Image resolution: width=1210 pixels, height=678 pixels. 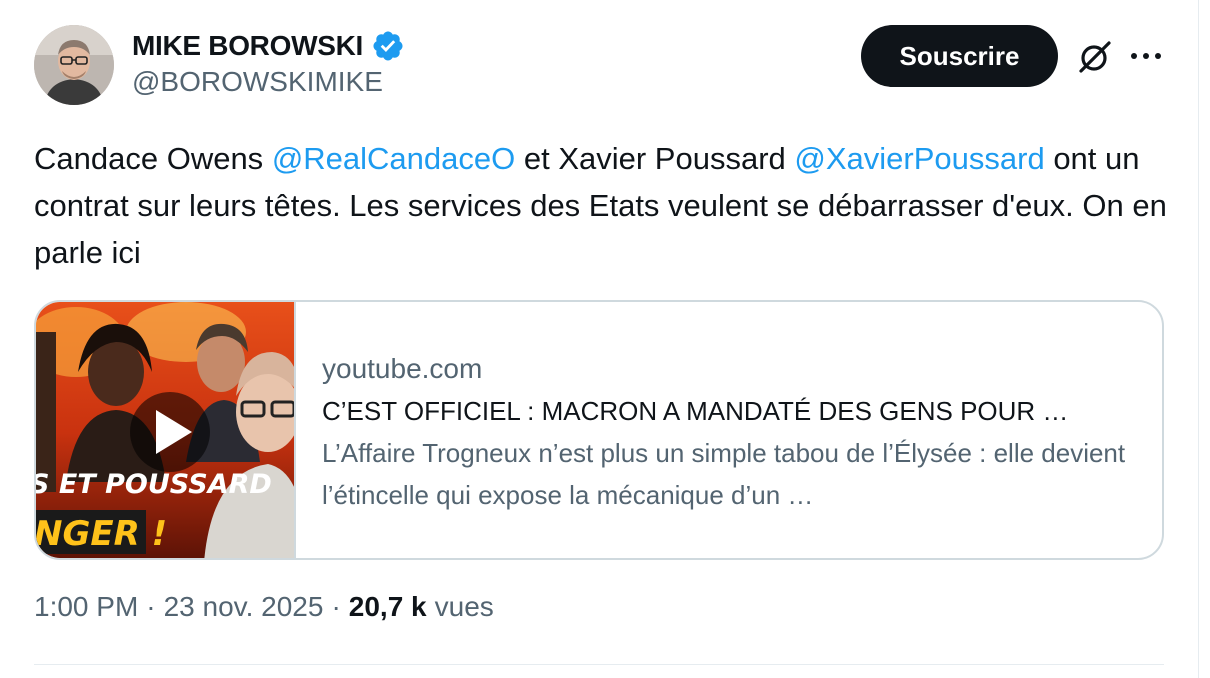 What do you see at coordinates (393, 158) in the screenshot?
I see `mention-realcandaceo-link: @RealCandaceO` at bounding box center [393, 158].